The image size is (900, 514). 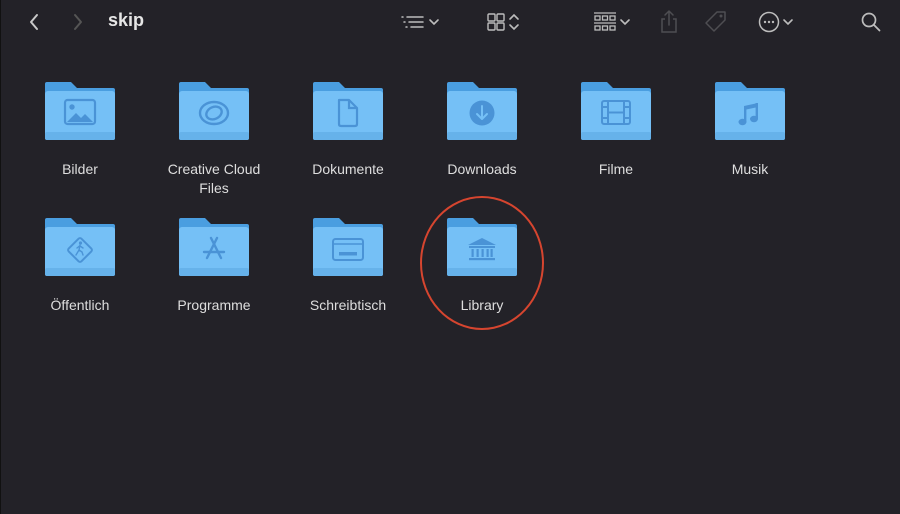 What do you see at coordinates (0, 257) in the screenshot?
I see `window-edge` at bounding box center [0, 257].